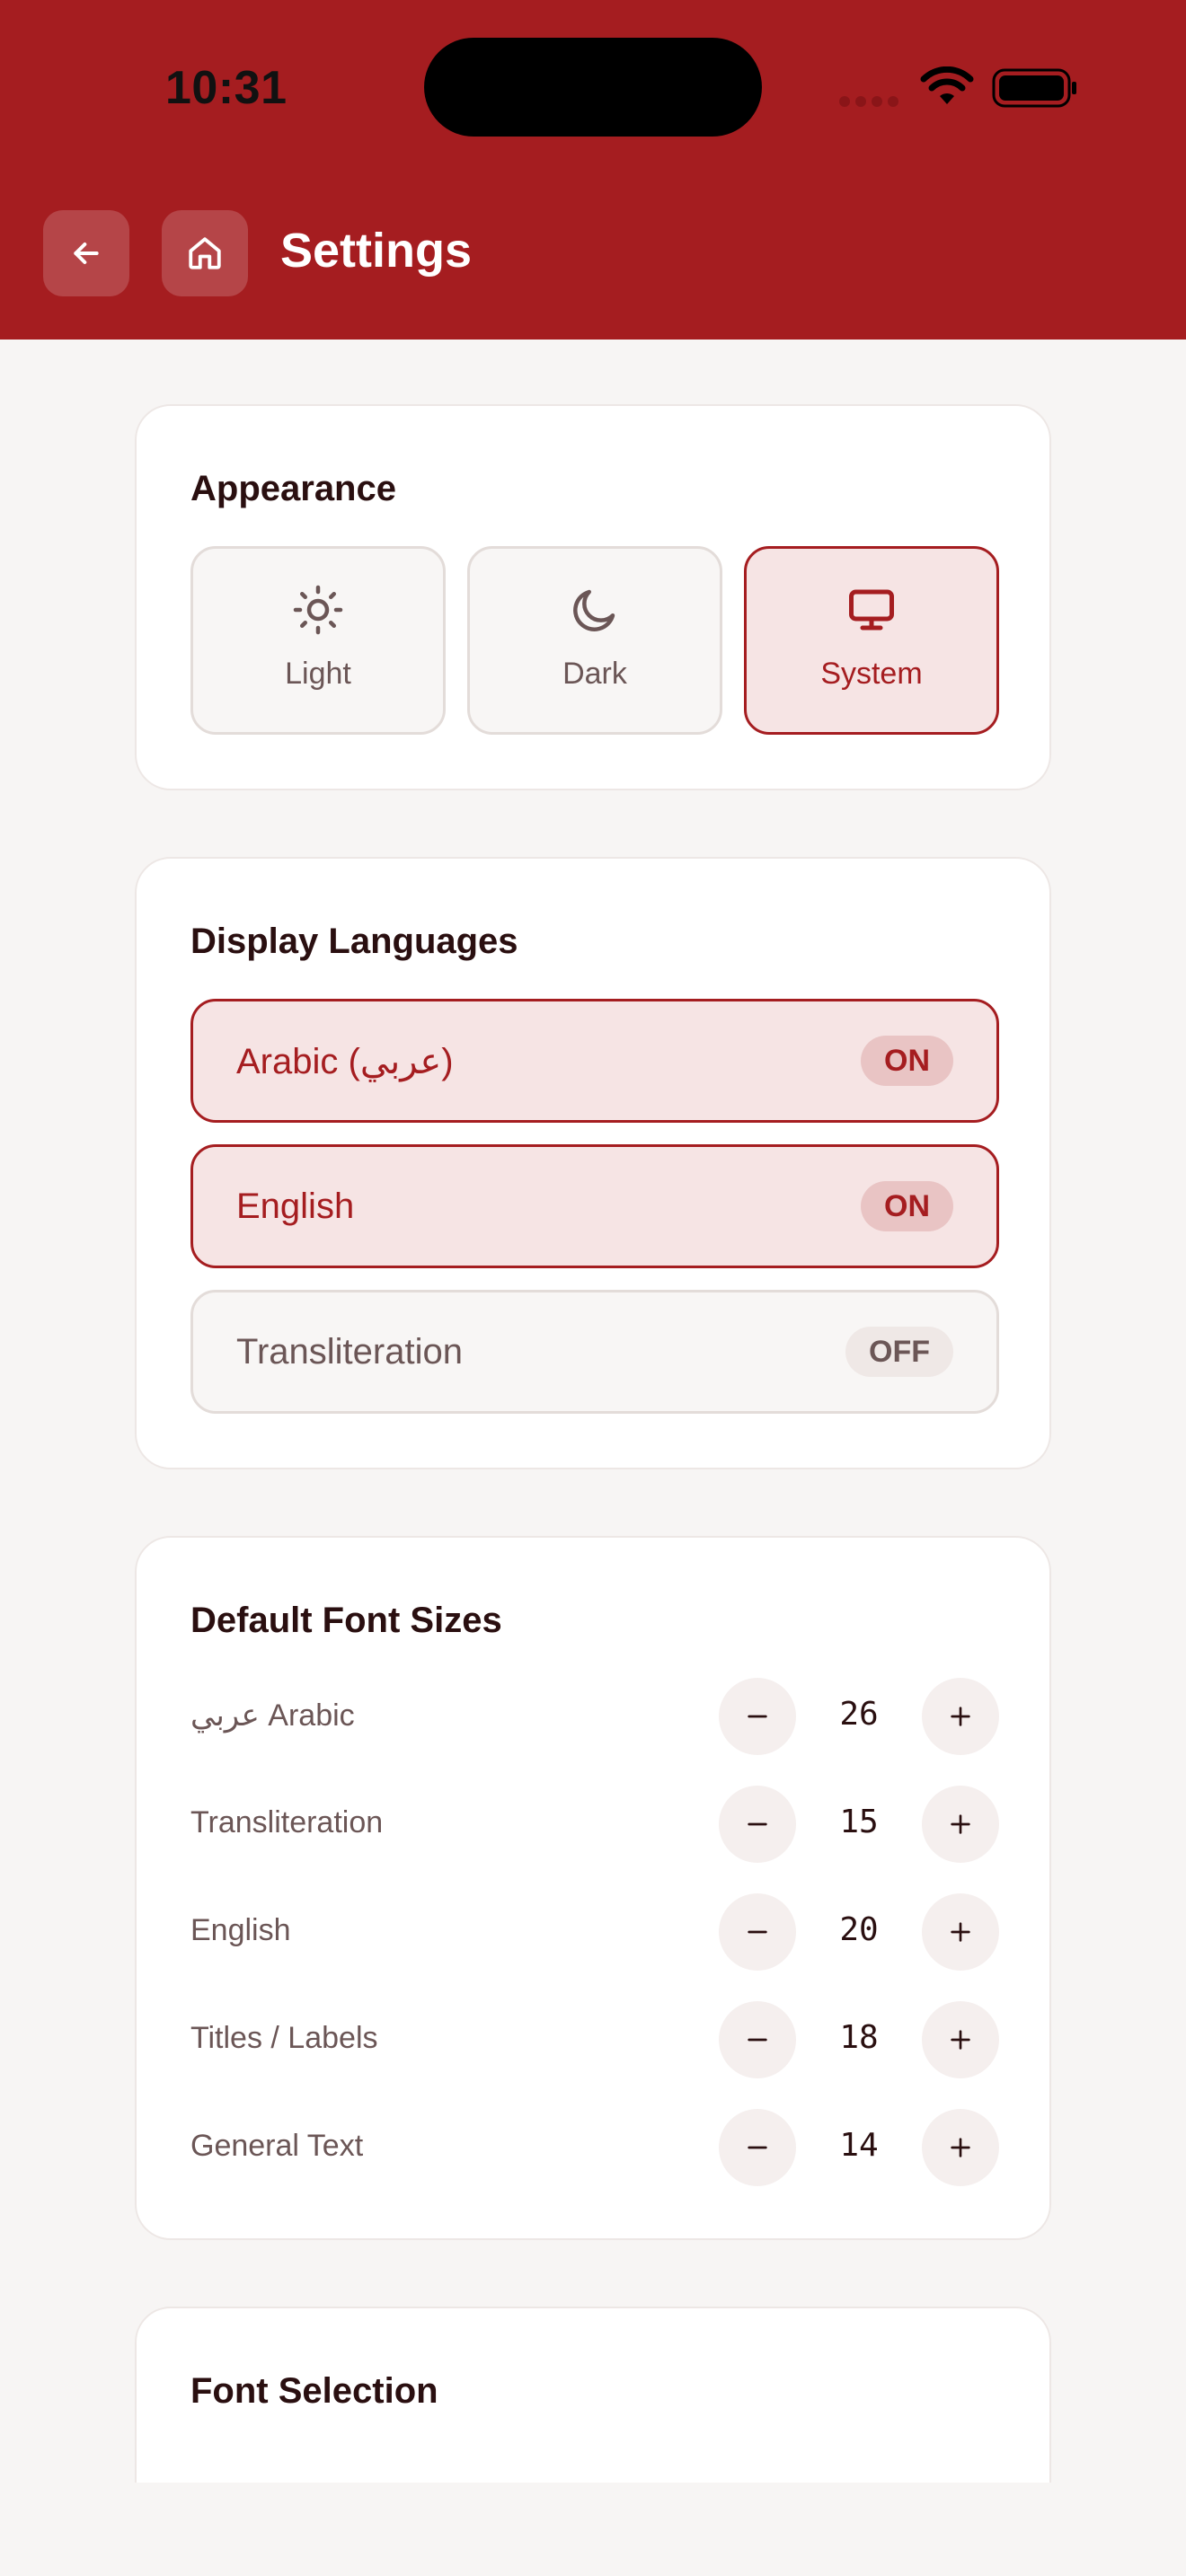 This screenshot has width=1186, height=2576. What do you see at coordinates (594, 2039) in the screenshot?
I see `font-size-row-titles: Titles / Labels 18` at bounding box center [594, 2039].